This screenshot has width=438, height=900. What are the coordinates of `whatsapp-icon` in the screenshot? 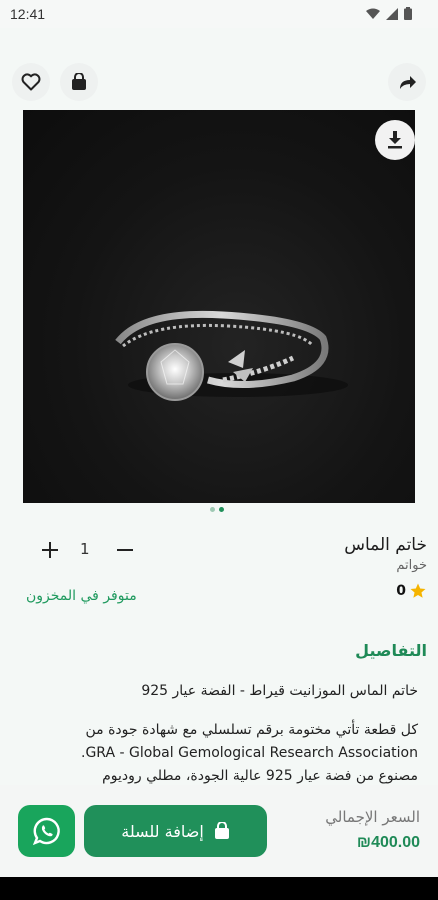 It's located at (46, 831).